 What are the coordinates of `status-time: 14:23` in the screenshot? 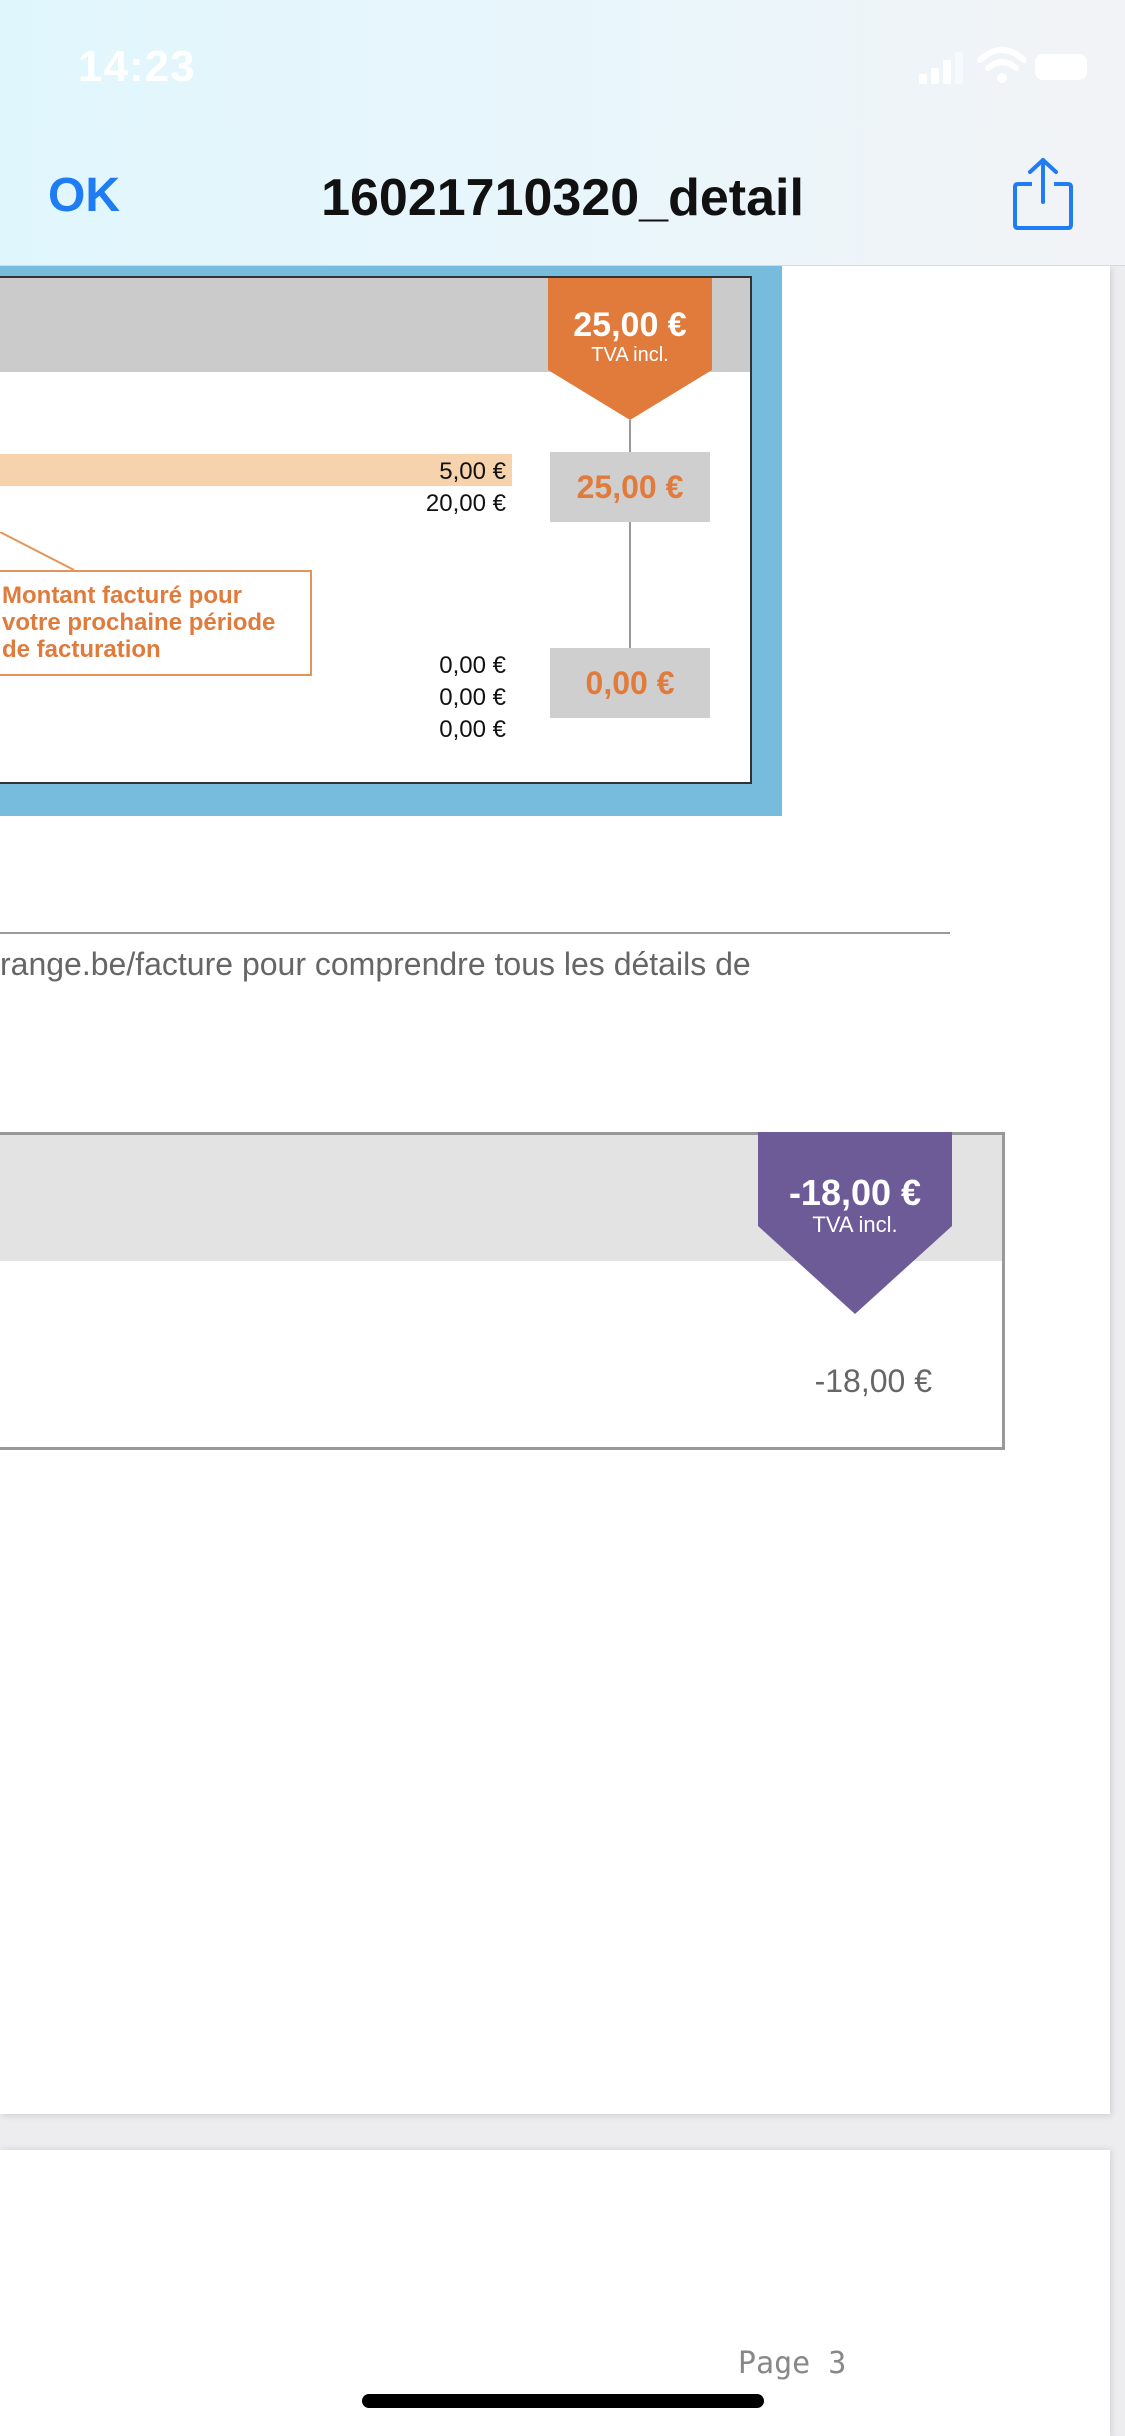 It's located at (137, 66).